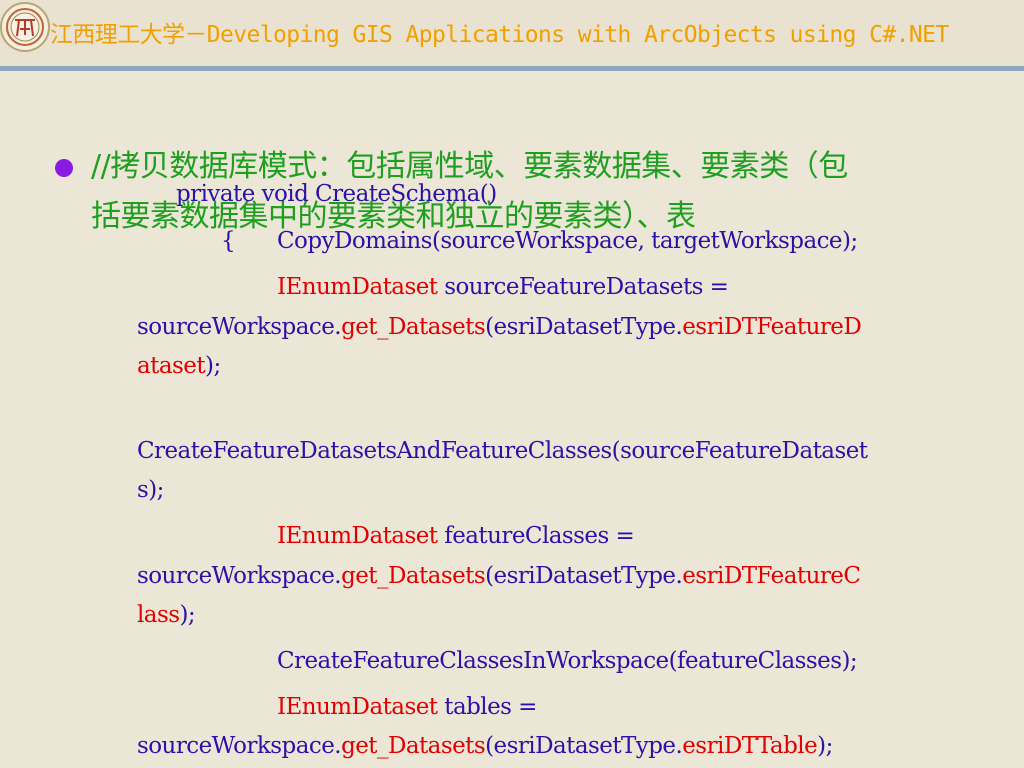 The height and width of the screenshot is (768, 1024). I want to click on header-divider, so click(512, 68).